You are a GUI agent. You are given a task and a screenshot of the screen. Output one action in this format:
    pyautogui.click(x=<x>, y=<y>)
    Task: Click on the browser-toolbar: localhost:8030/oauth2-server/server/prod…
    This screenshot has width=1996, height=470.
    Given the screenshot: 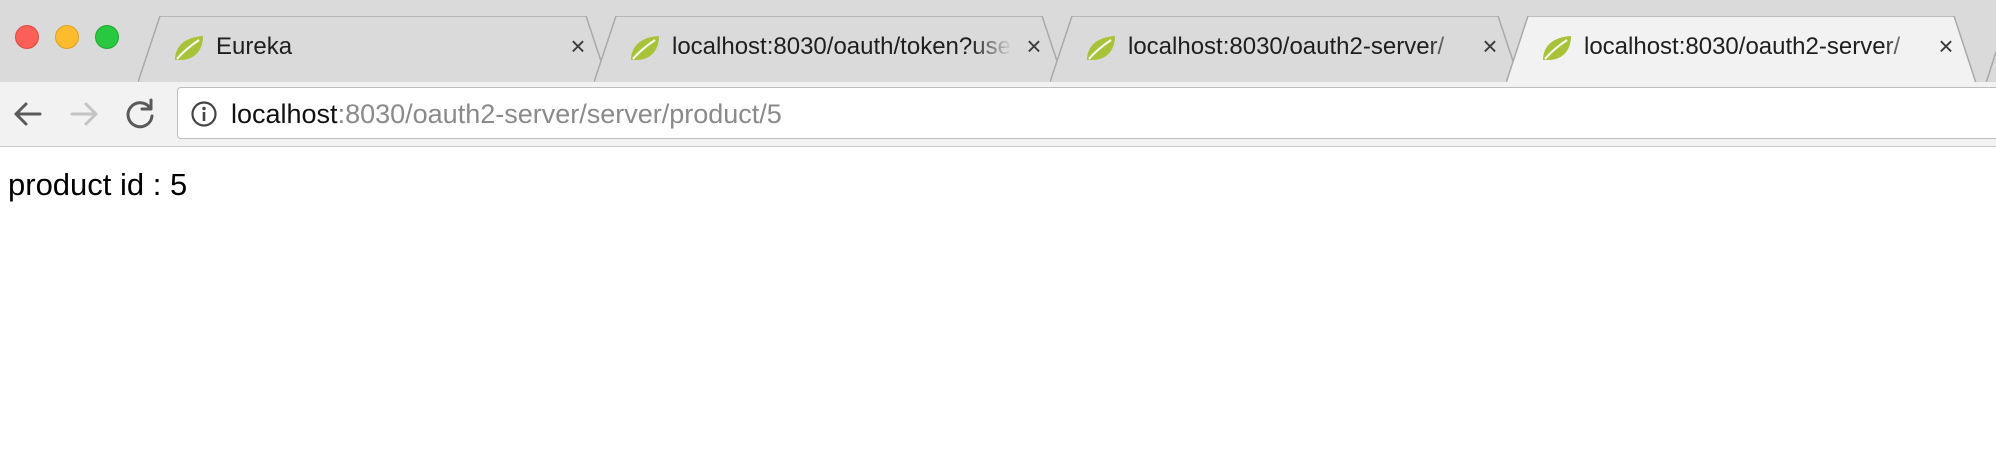 What is the action you would take?
    pyautogui.click(x=998, y=114)
    